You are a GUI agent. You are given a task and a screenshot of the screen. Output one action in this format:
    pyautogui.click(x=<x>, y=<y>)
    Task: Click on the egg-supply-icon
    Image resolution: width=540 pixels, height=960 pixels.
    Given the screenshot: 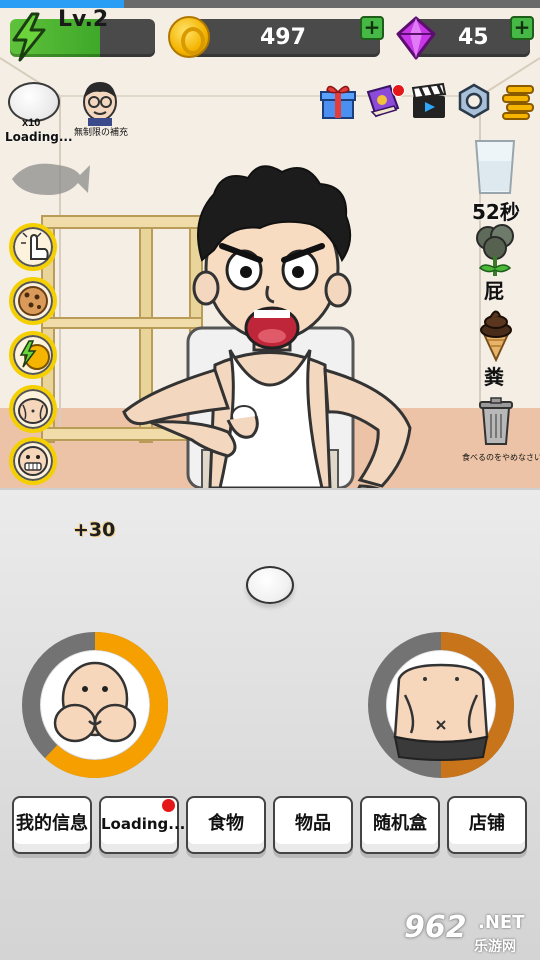 What is the action you would take?
    pyautogui.click(x=34, y=102)
    